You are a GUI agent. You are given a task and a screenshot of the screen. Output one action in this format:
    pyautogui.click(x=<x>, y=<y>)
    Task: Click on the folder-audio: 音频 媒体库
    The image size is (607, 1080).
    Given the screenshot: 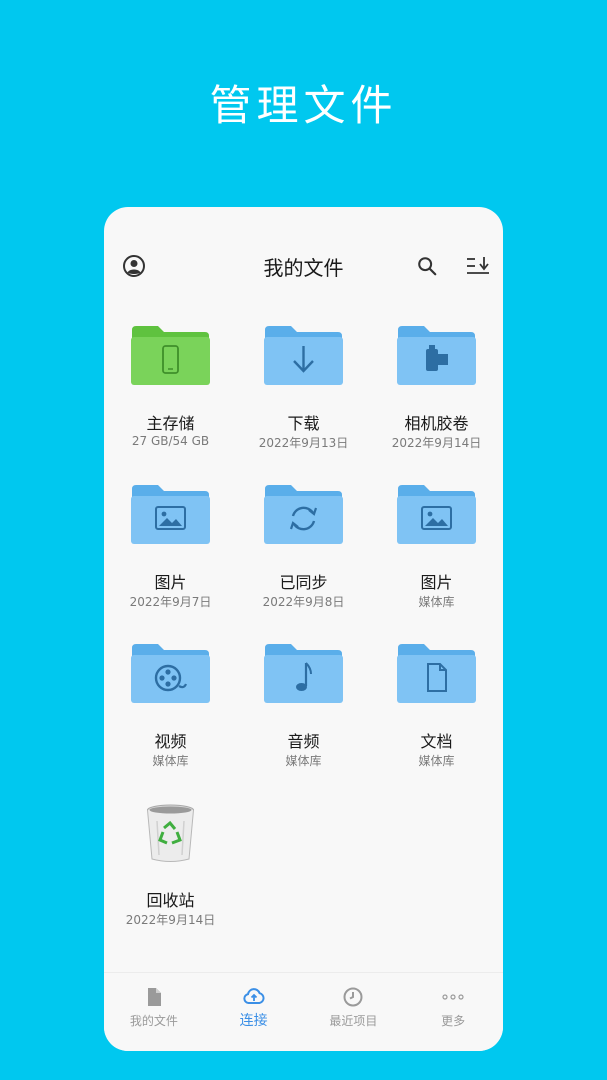 What is the action you would take?
    pyautogui.click(x=303, y=709)
    